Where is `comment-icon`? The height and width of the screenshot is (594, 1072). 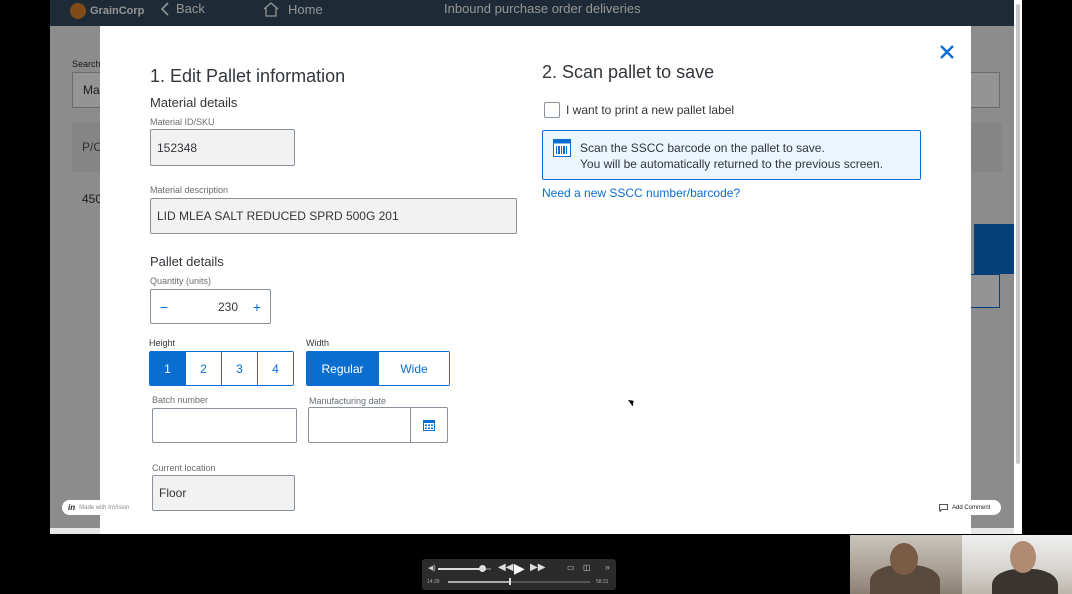
comment-icon is located at coordinates (943, 507).